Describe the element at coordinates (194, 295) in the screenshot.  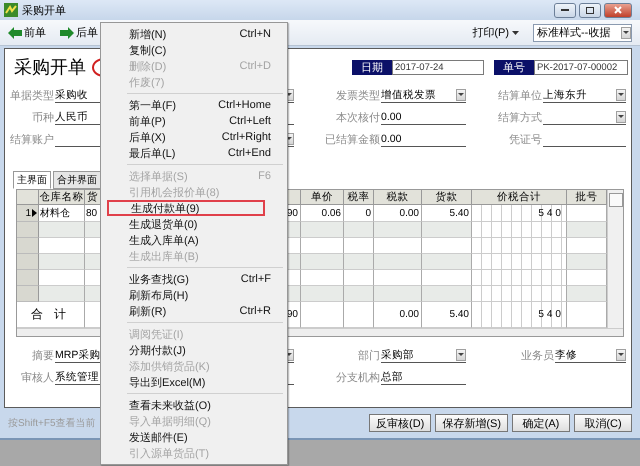
I see `menu-item: 刷新布局(H)` at that location.